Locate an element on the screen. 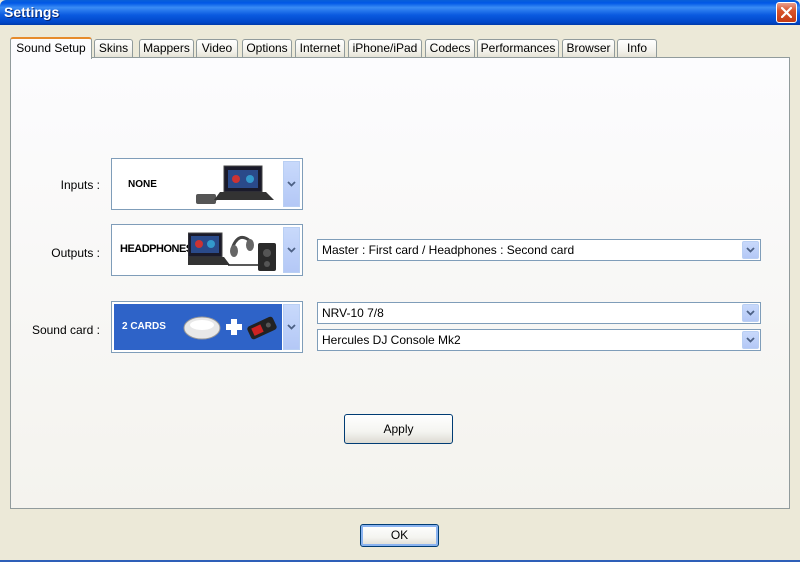  soundcard-image: 2 CARDS is located at coordinates (198, 327).